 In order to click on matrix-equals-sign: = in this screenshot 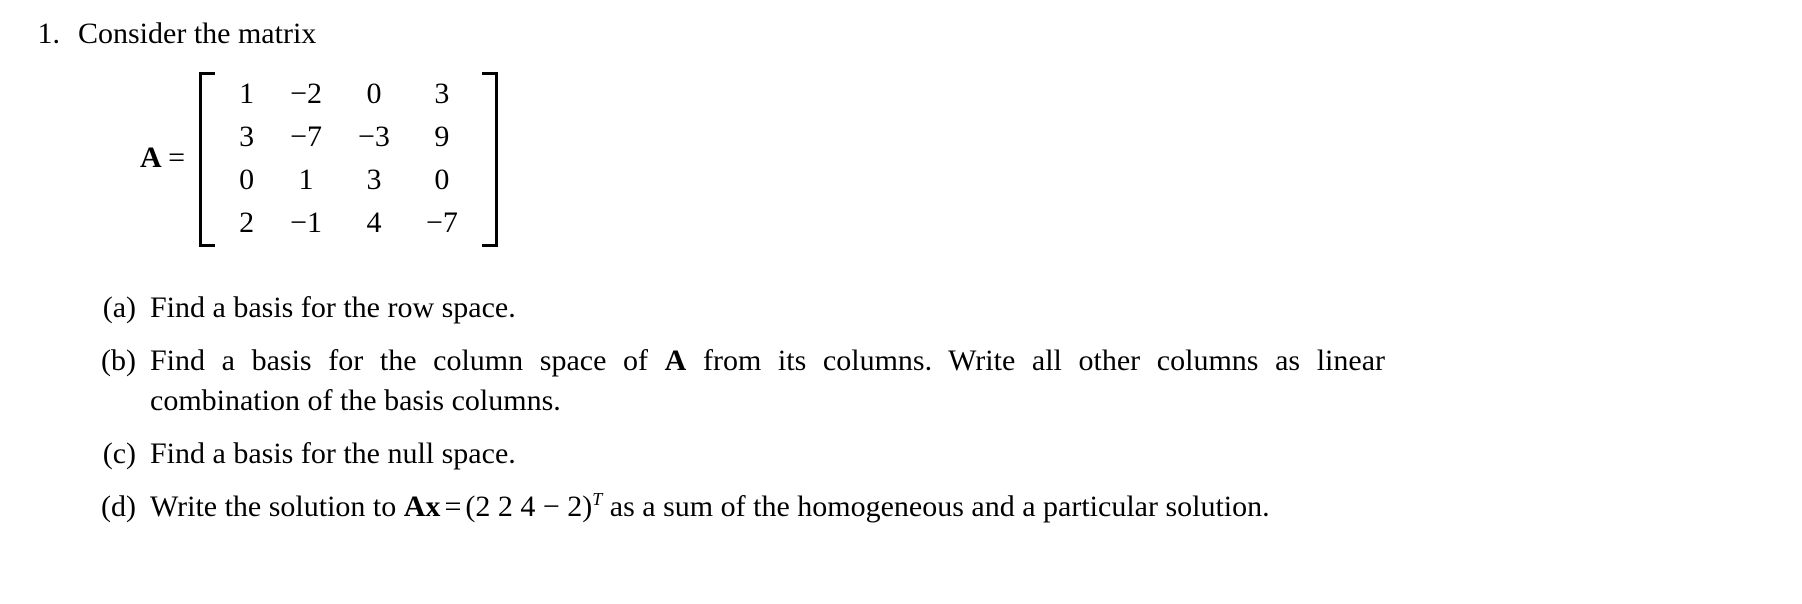, I will do `click(177, 157)`.